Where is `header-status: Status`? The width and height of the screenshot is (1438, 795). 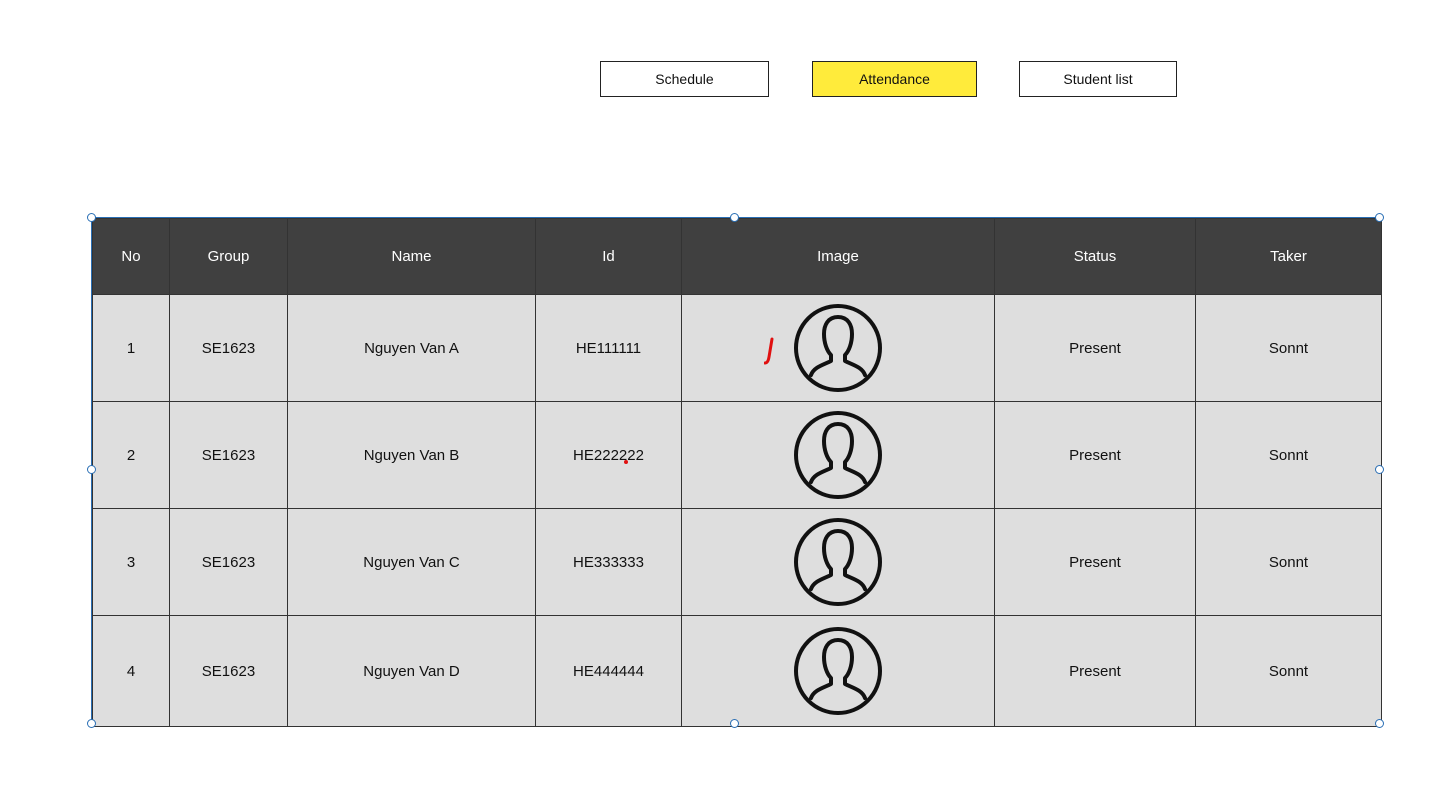 header-status: Status is located at coordinates (1095, 256).